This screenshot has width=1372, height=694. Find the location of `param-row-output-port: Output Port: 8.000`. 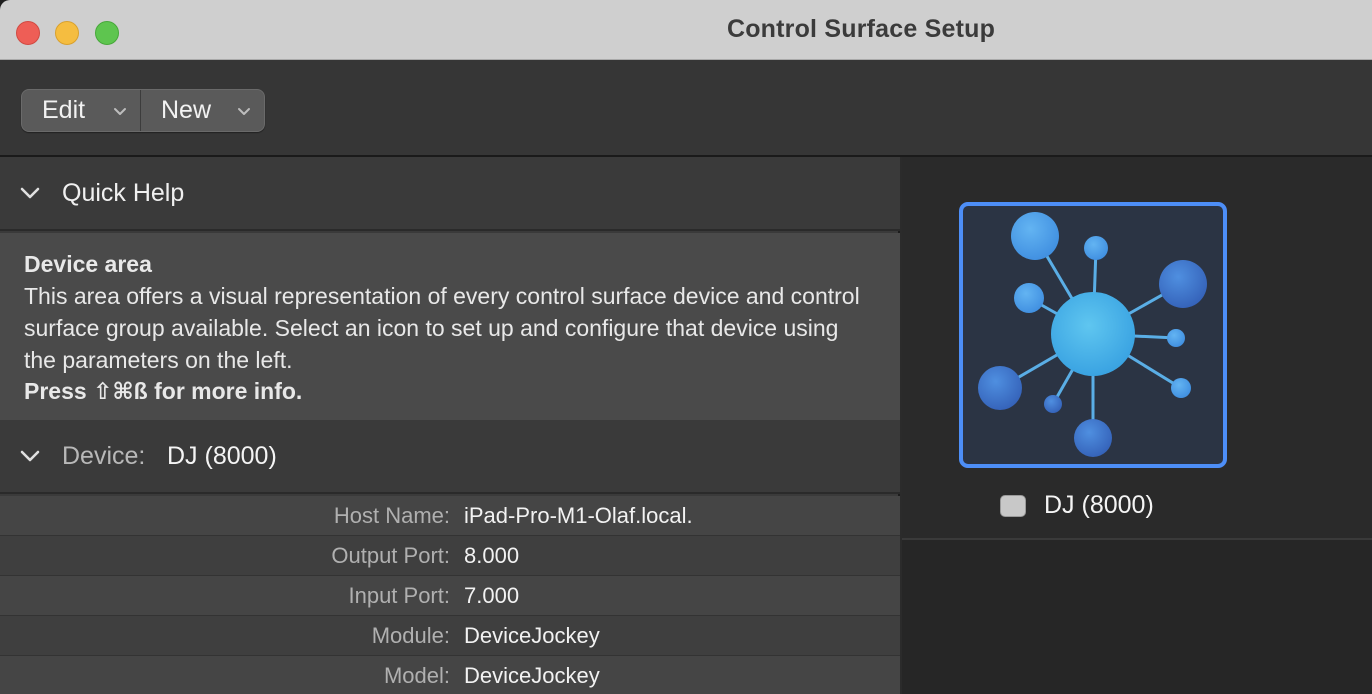

param-row-output-port: Output Port: 8.000 is located at coordinates (450, 556).